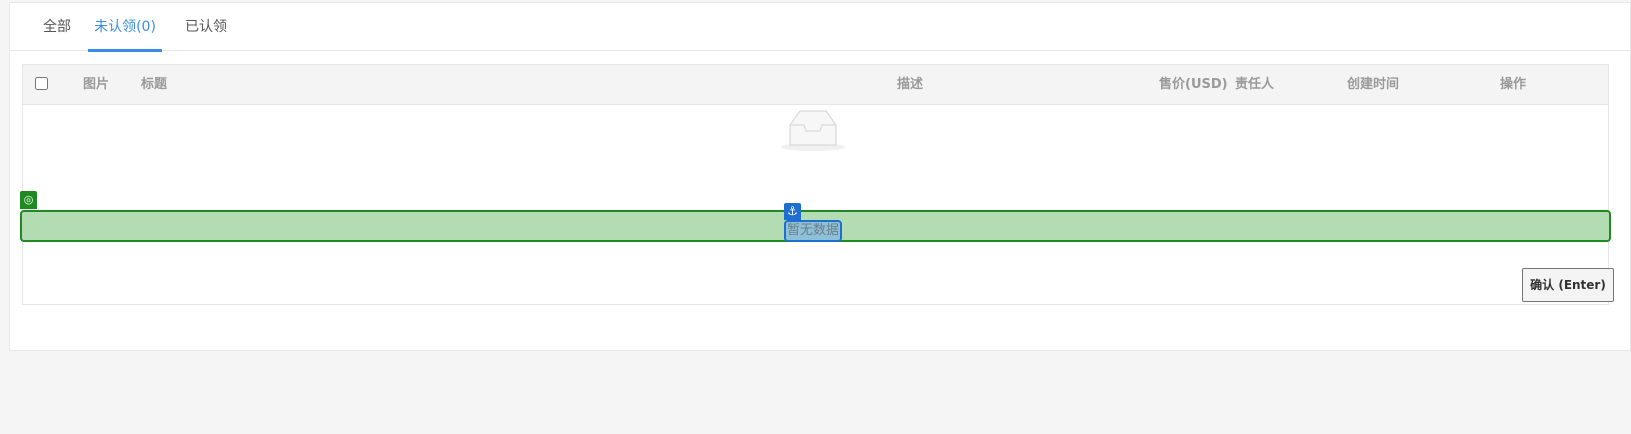 This screenshot has width=1631, height=434. Describe the element at coordinates (1373, 84) in the screenshot. I see `column-header-created-time: 创建时间` at that location.